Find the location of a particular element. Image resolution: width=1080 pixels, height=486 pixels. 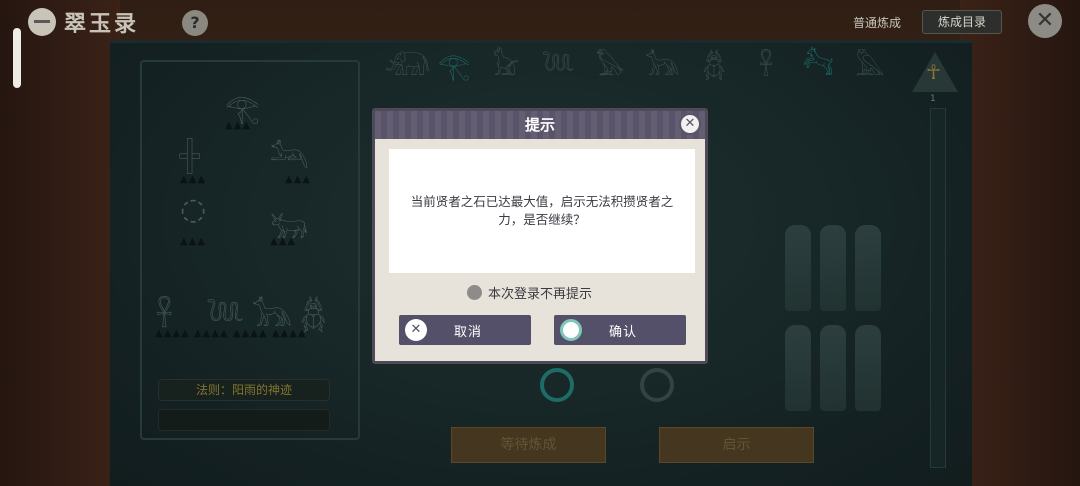

help-icon: ? is located at coordinates (195, 23).